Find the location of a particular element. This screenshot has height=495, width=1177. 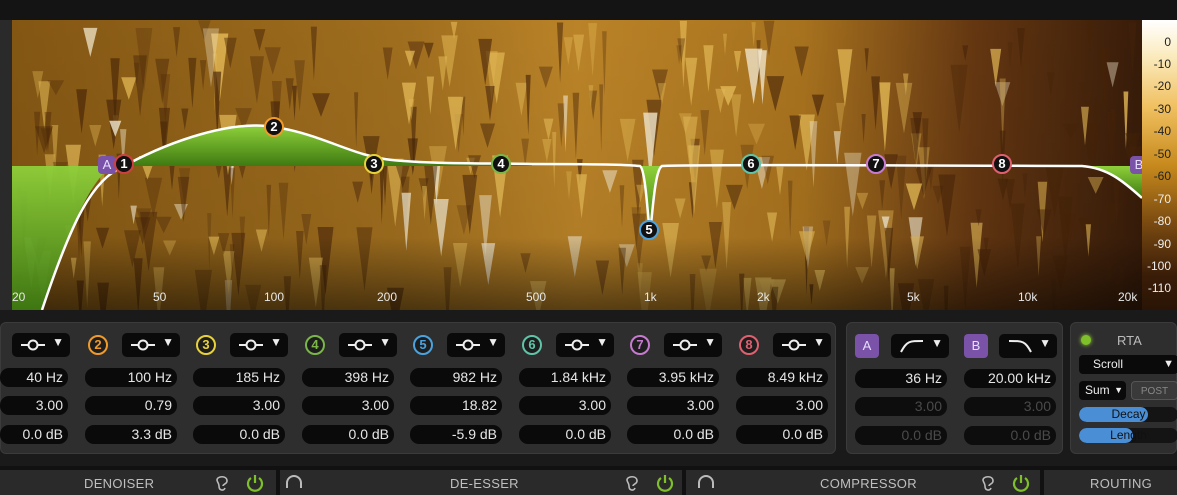

highpass-icon is located at coordinates (912, 346).